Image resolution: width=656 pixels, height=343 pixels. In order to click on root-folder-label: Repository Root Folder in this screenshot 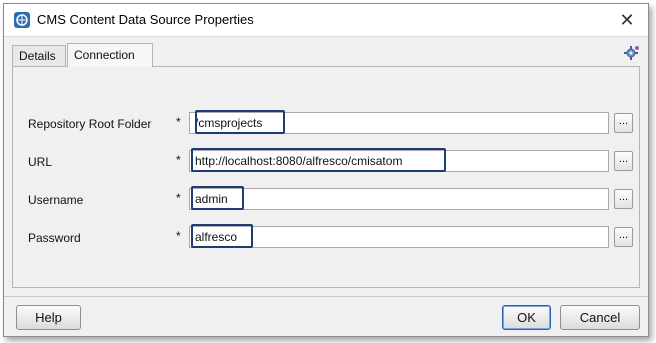, I will do `click(90, 124)`.